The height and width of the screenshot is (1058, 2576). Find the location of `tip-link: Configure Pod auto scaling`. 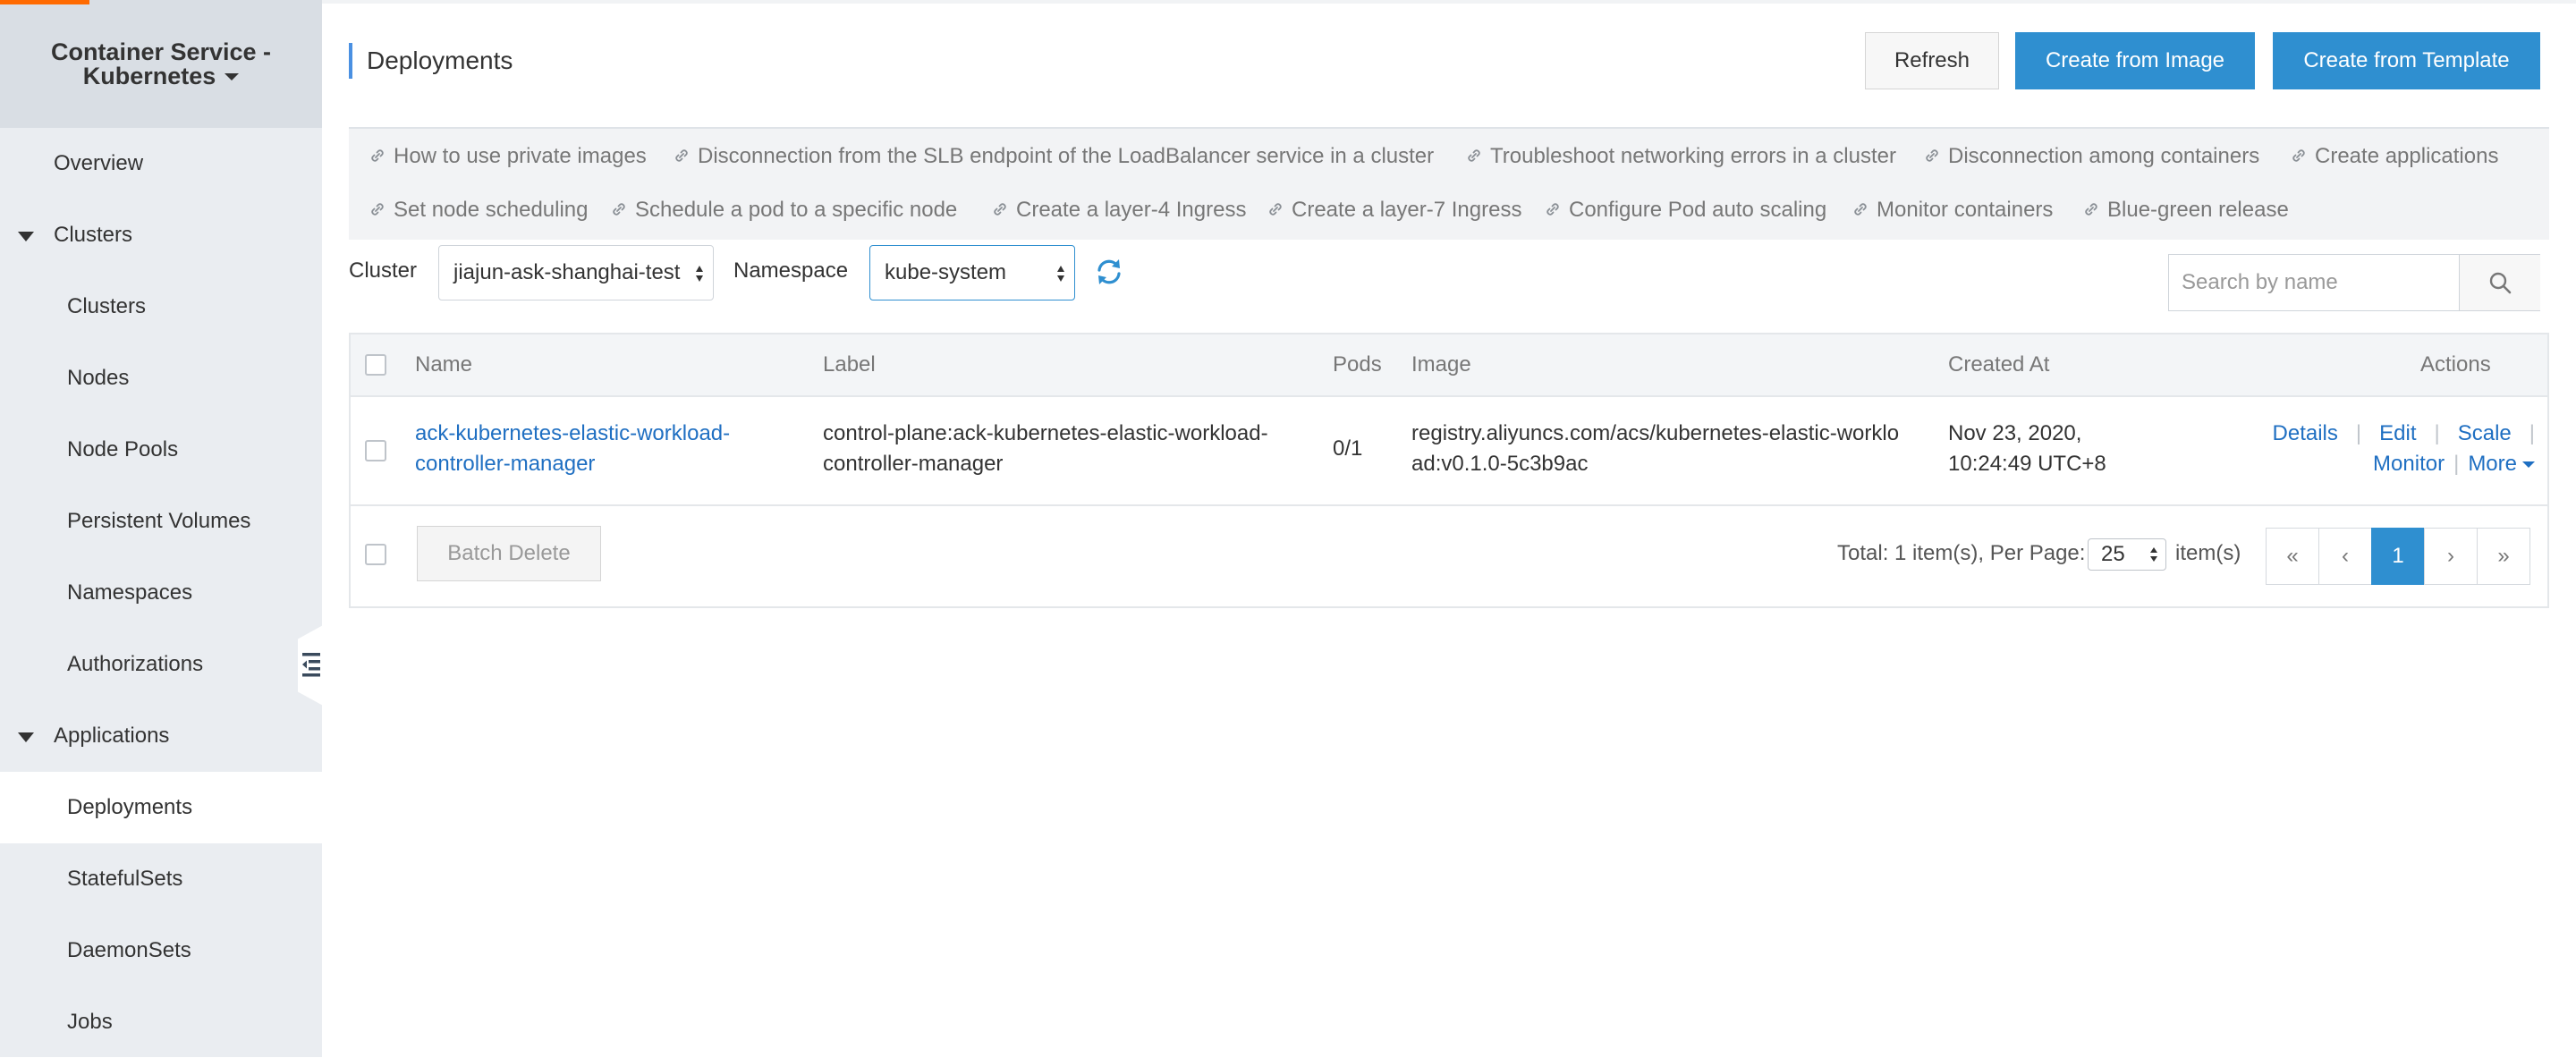

tip-link: Configure Pod auto scaling is located at coordinates (1685, 210).